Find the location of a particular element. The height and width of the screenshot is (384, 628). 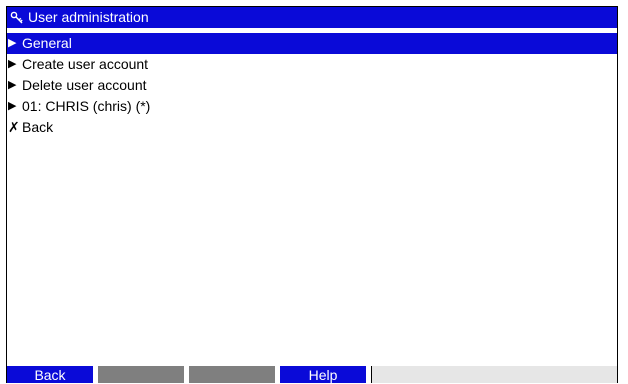

softkey-bar: Back Help is located at coordinates (312, 374).